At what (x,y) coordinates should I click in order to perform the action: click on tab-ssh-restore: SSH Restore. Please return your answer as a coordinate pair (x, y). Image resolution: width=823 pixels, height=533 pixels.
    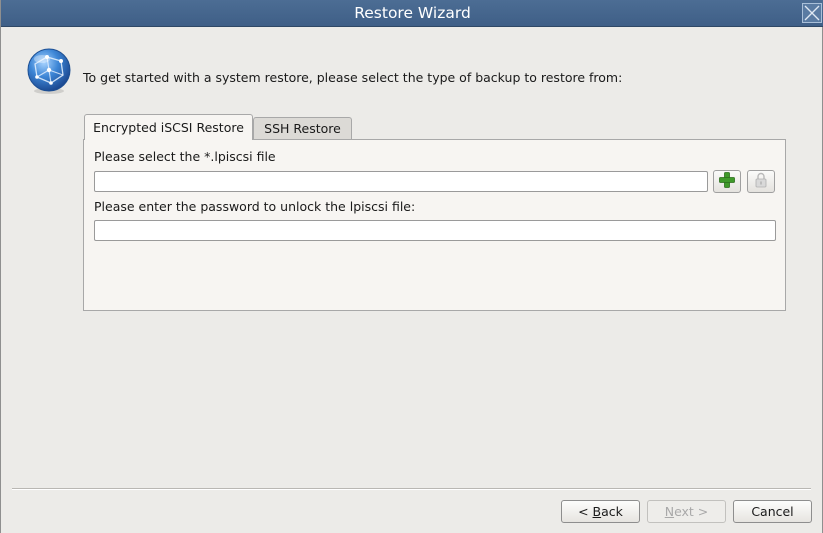
    Looking at the image, I should click on (302, 128).